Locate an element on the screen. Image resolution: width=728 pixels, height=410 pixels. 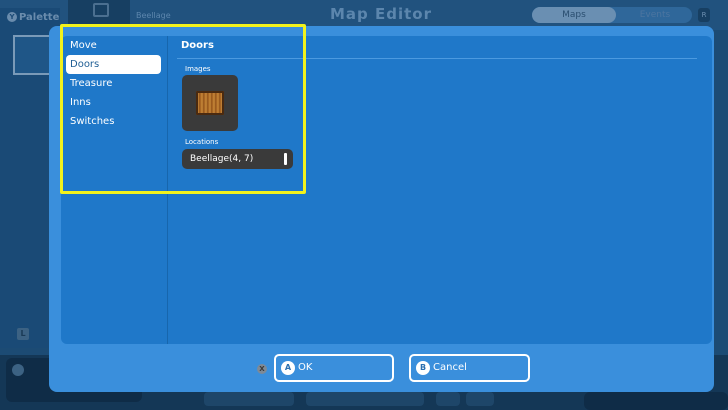
a-button-icon: A is located at coordinates (288, 368).